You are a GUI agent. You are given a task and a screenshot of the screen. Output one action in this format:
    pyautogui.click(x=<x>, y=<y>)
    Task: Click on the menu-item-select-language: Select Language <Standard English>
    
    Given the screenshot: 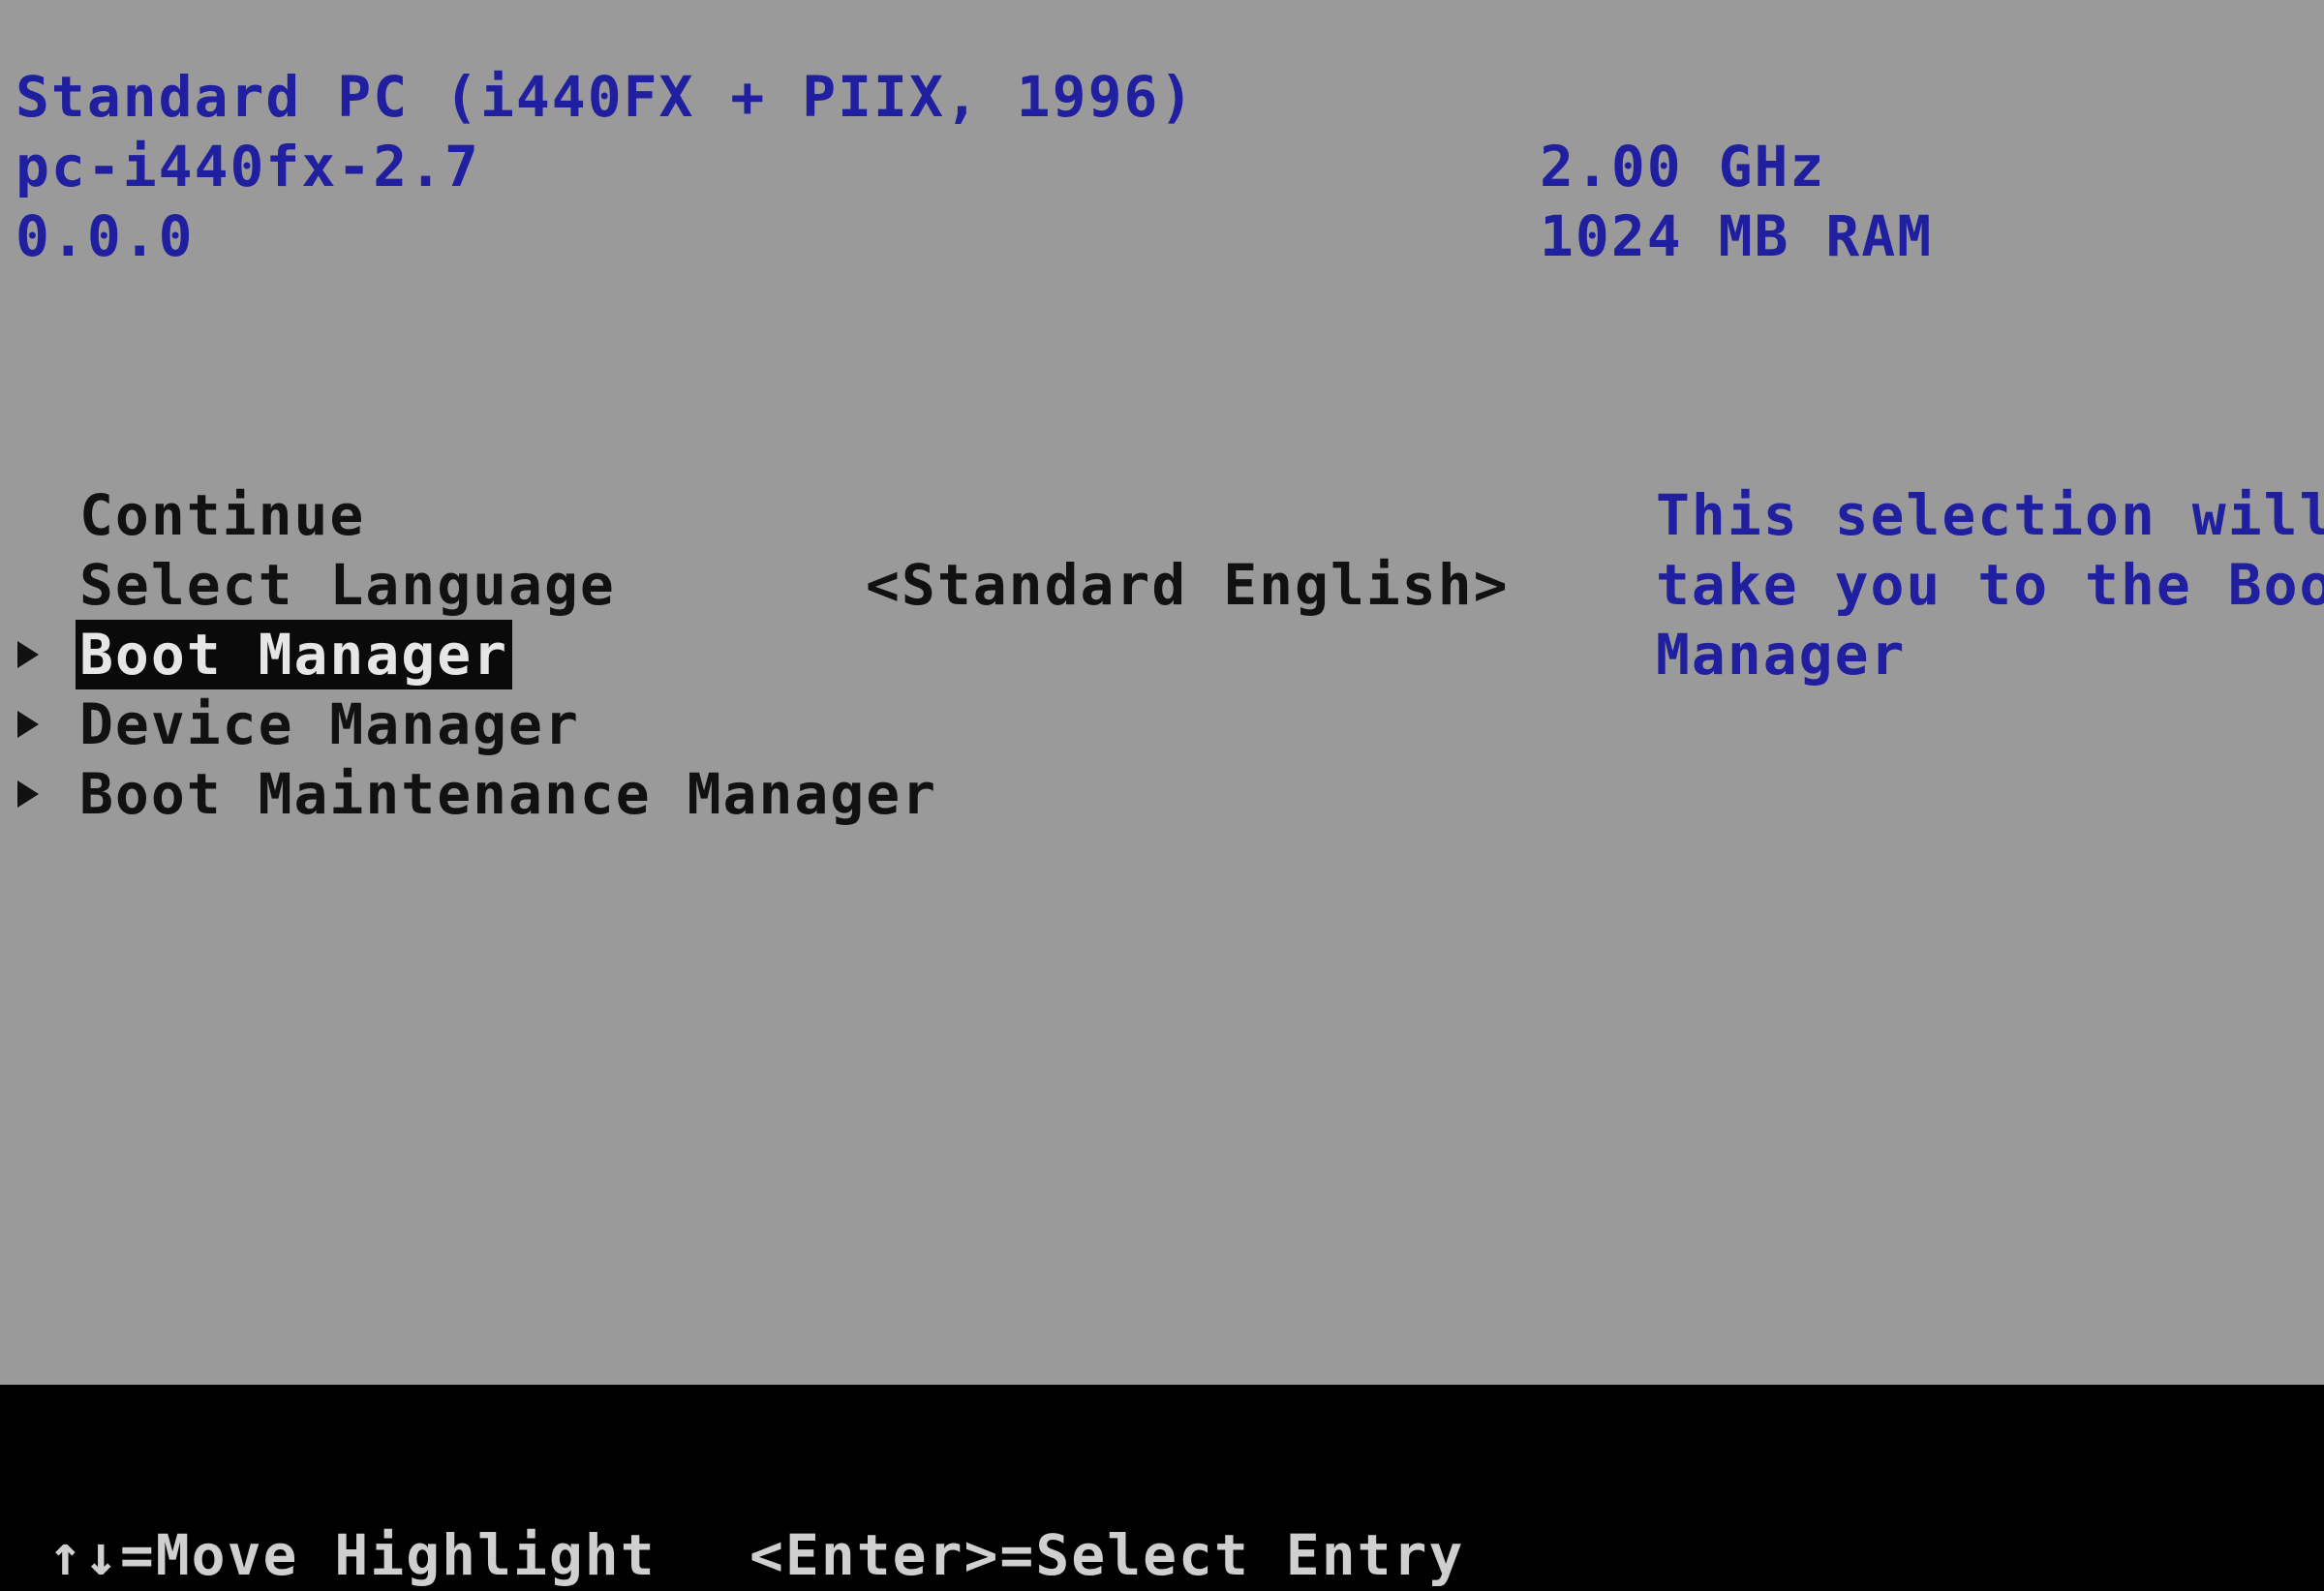 What is the action you would take?
    pyautogui.click(x=799, y=585)
    